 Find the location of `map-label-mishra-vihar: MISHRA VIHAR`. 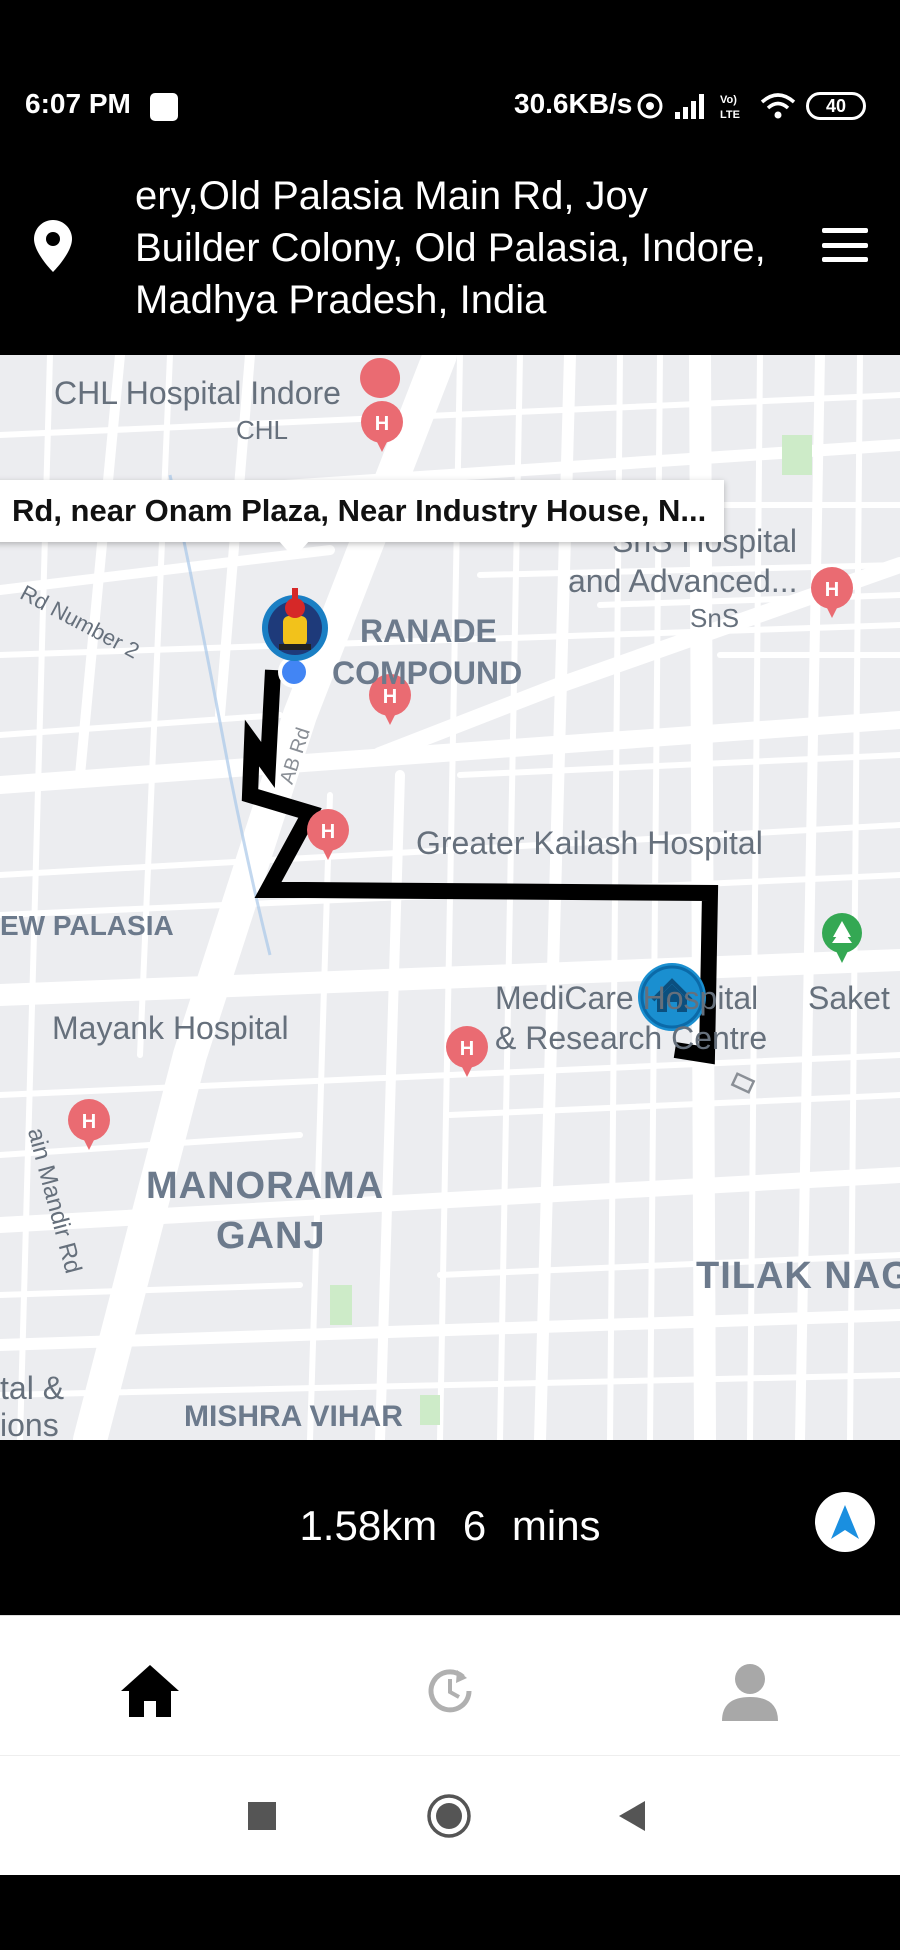

map-label-mishra-vihar: MISHRA VIHAR is located at coordinates (293, 1416).